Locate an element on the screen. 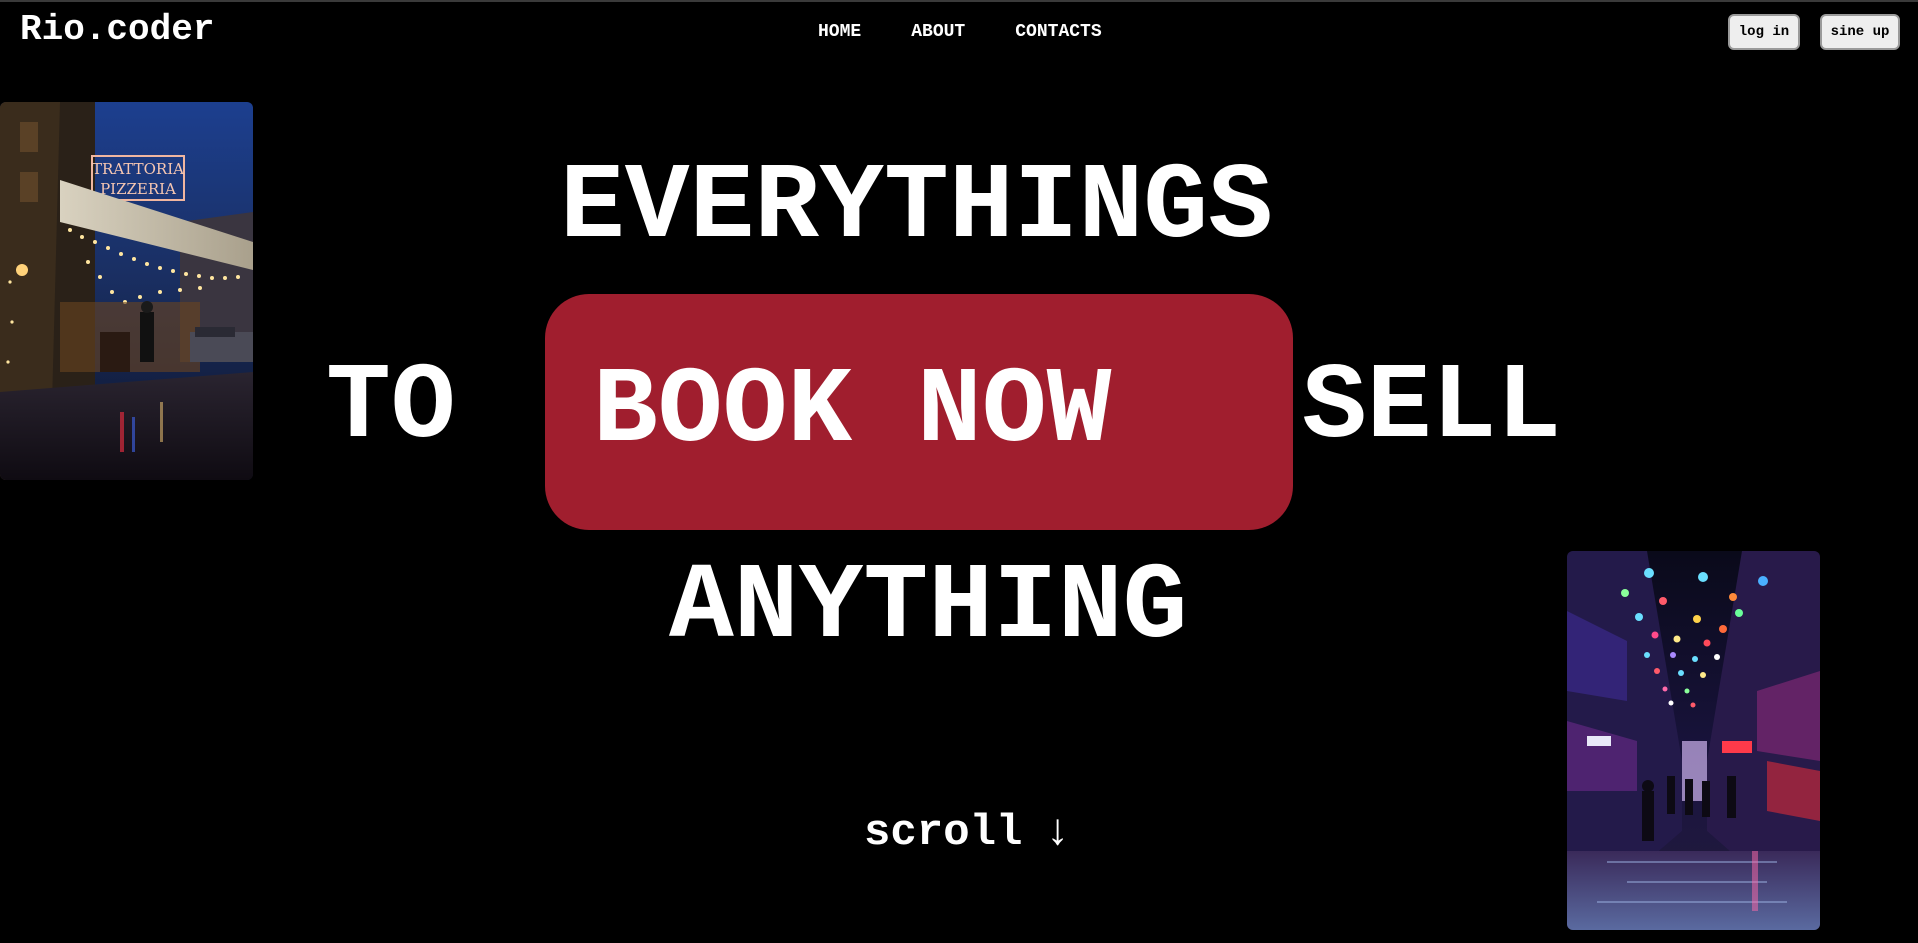  arrow-down-icon: ↓ is located at coordinates (1057, 833).